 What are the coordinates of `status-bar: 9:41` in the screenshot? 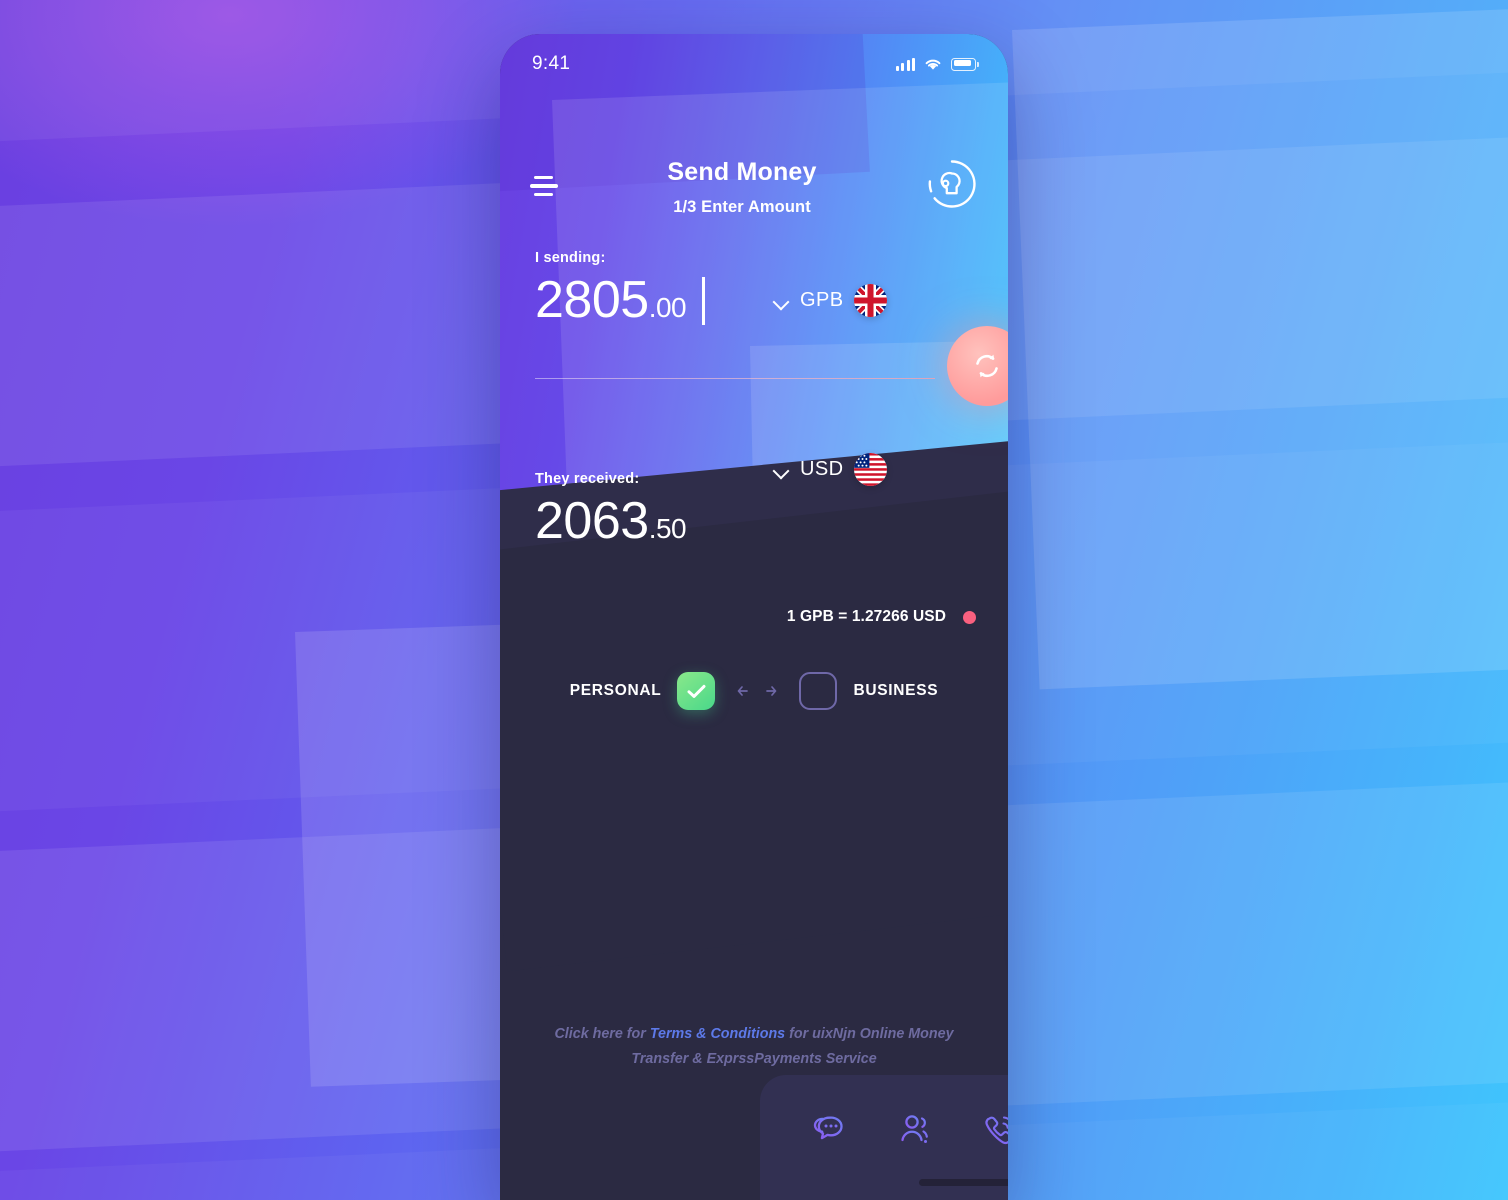 It's located at (754, 64).